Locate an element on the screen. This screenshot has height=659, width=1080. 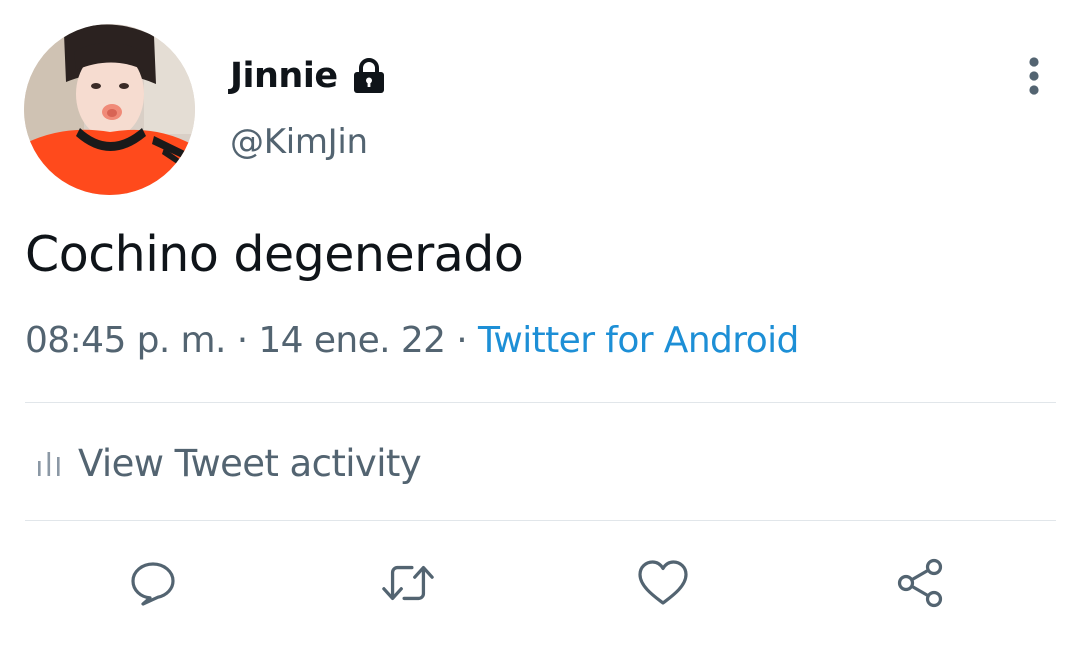
reply-button is located at coordinates (153, 583).